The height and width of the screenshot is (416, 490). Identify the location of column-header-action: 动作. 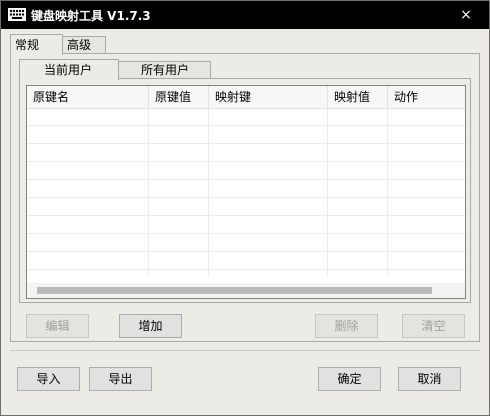
(426, 97).